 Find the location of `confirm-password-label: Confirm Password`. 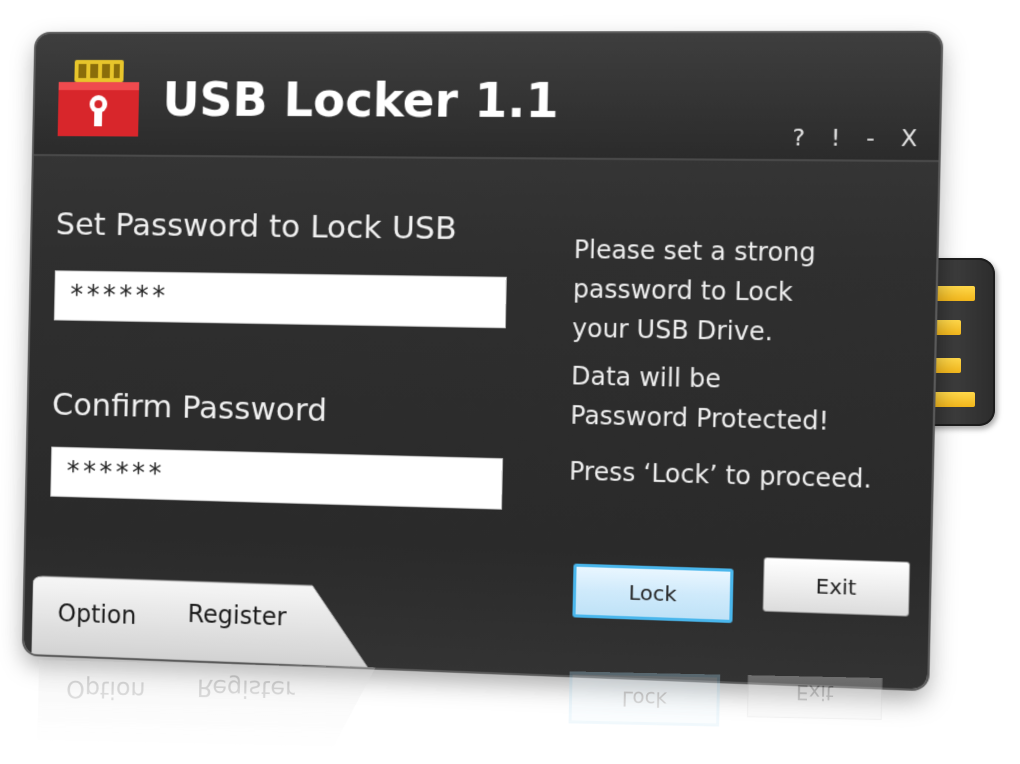

confirm-password-label: Confirm Password is located at coordinates (189, 408).